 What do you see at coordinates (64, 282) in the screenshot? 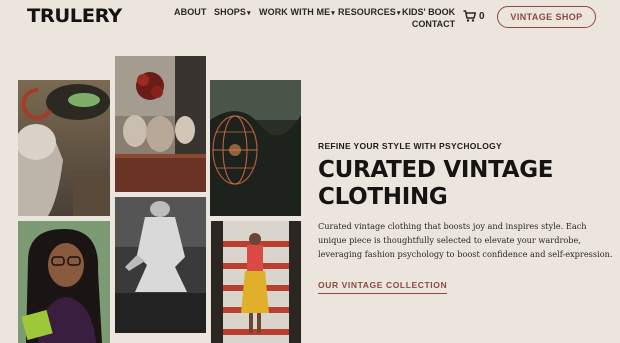
I see `photo-woman-reading` at bounding box center [64, 282].